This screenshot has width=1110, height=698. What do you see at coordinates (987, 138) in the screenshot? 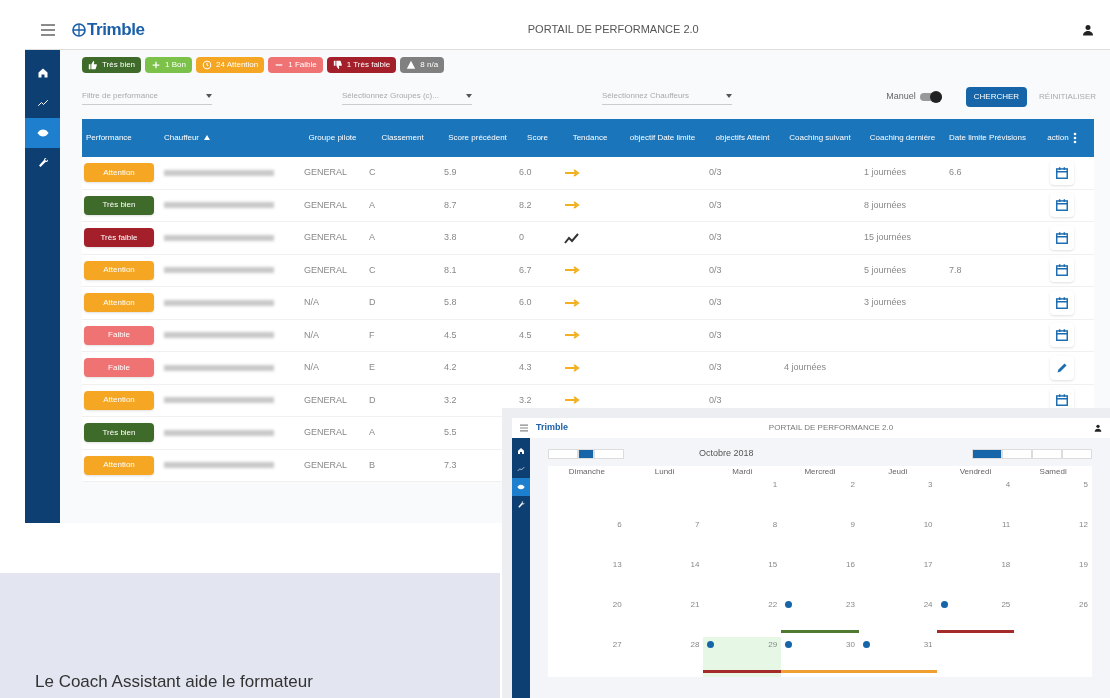
I see `column-header: Date limite Prévisions` at bounding box center [987, 138].